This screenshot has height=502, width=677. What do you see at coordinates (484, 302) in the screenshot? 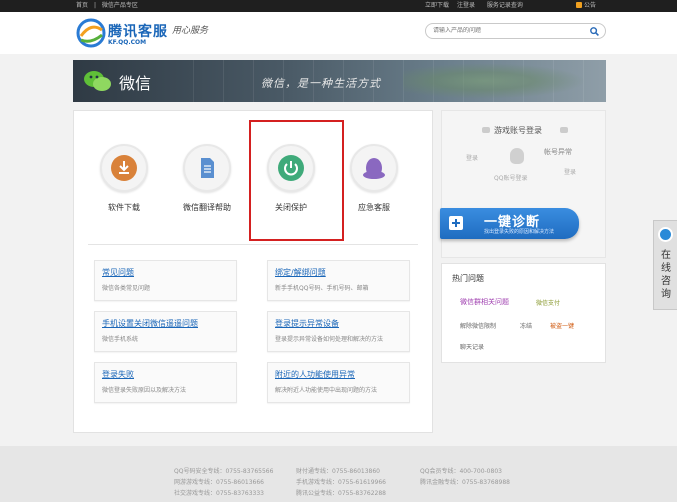
I see `hot-item: 微信群相关问题` at bounding box center [484, 302].